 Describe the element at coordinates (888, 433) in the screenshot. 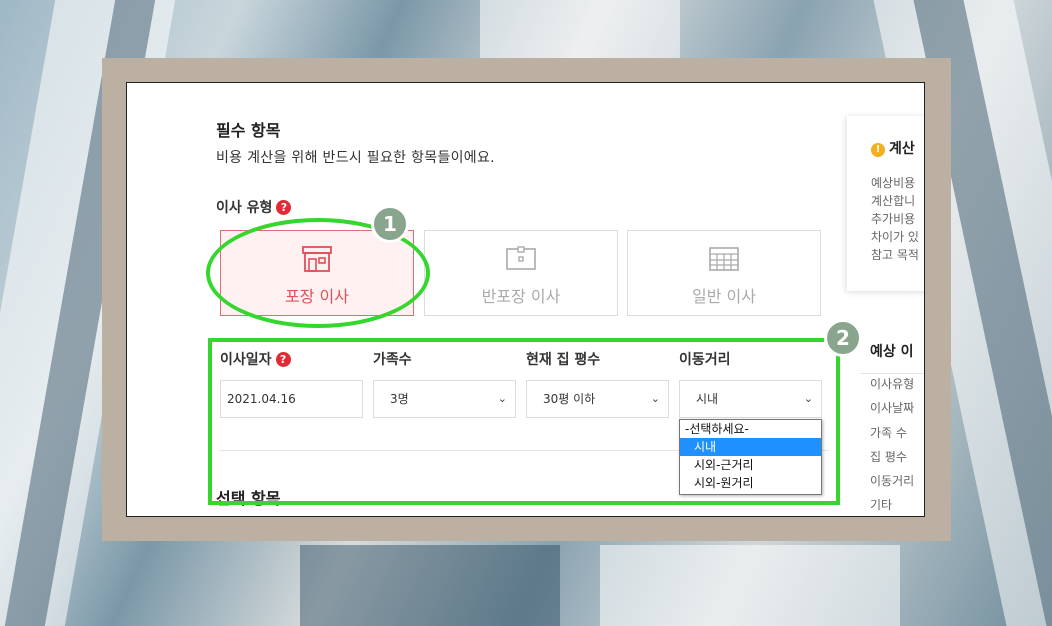

I see `estimate-item: 가족 수` at that location.